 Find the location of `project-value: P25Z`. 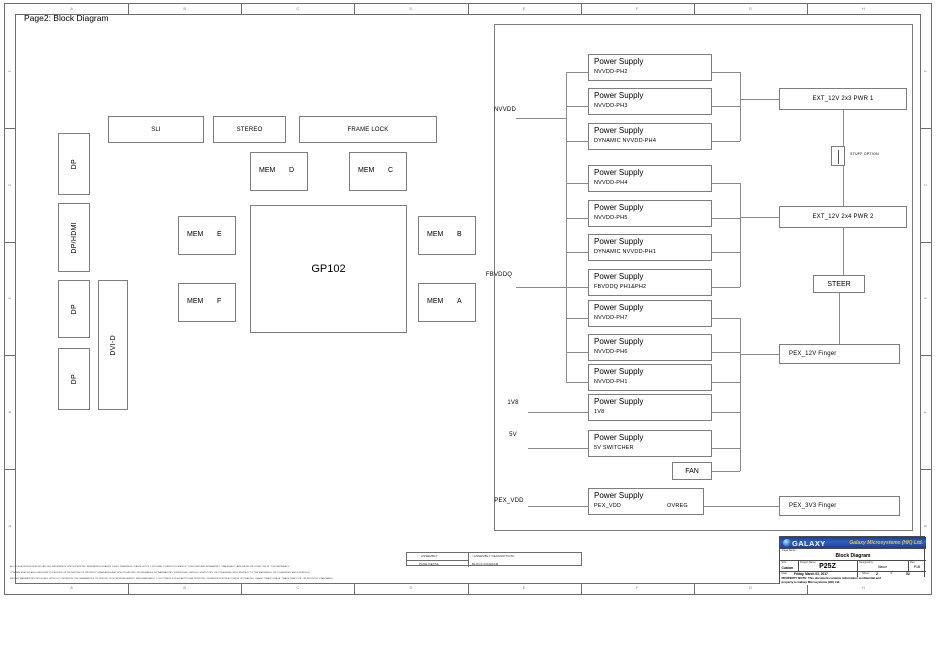

project-value: P25Z is located at coordinates (827, 566).